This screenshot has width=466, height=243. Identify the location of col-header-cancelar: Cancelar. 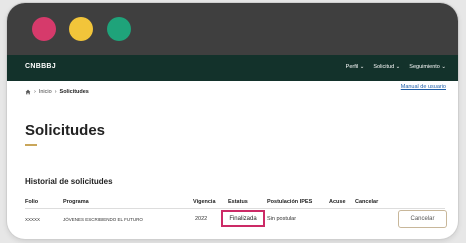
(367, 202).